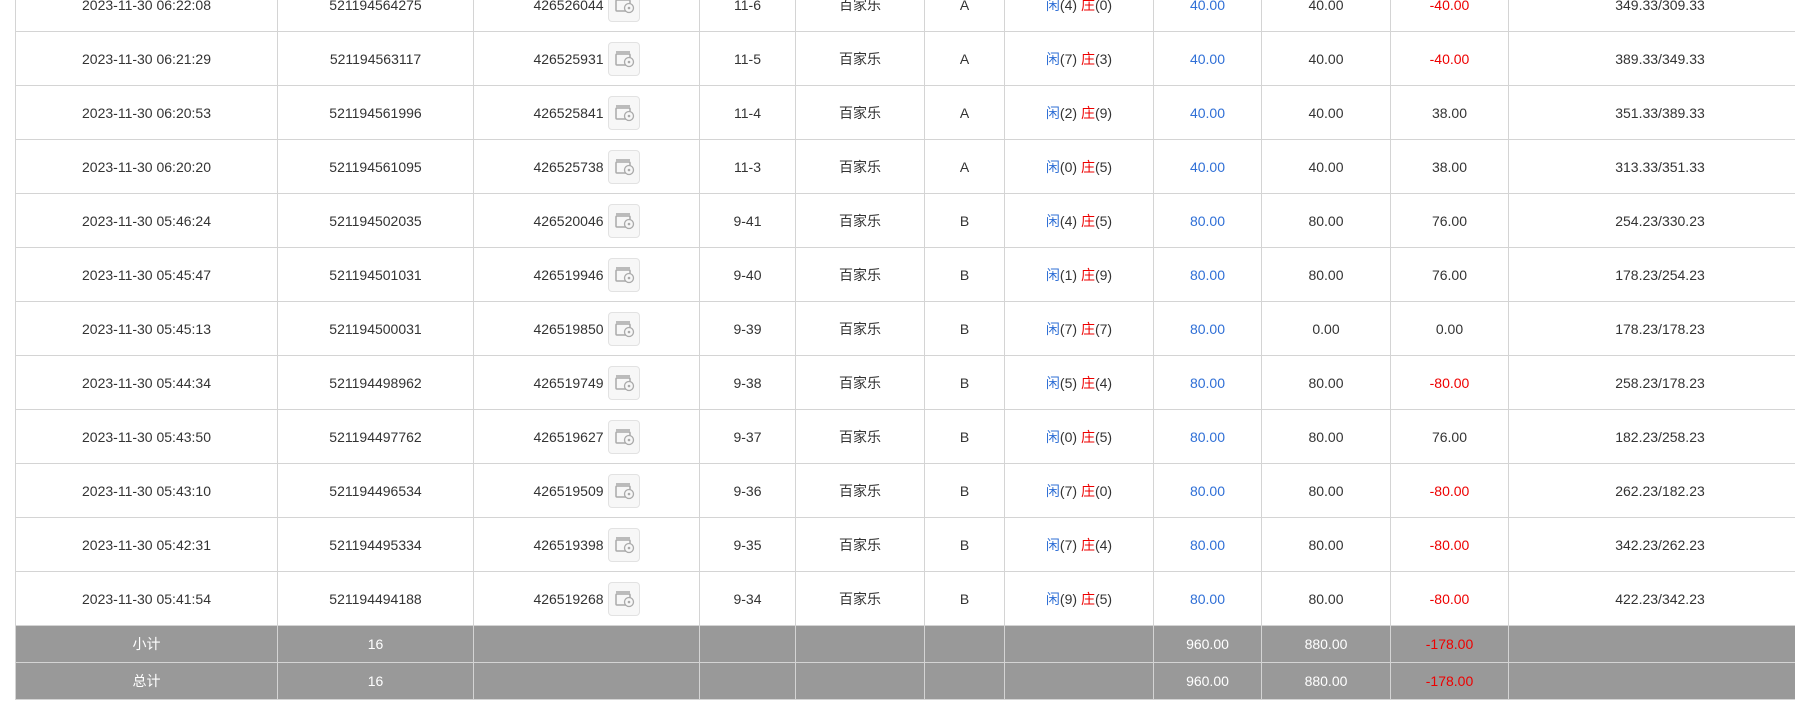  What do you see at coordinates (586, 544) in the screenshot?
I see `round-cell: 426519398` at bounding box center [586, 544].